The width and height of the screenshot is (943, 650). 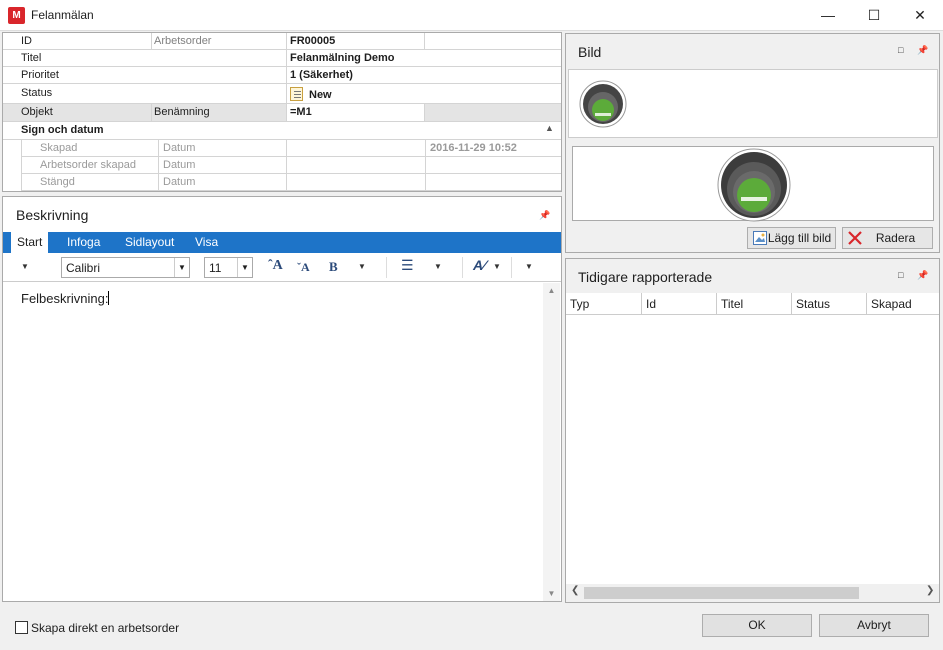 What do you see at coordinates (342, 58) in the screenshot?
I see `property-value: Felanmälning Demo` at bounding box center [342, 58].